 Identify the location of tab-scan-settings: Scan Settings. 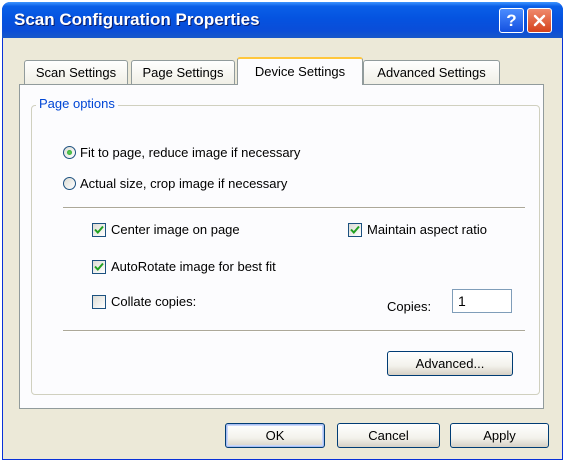
(76, 72).